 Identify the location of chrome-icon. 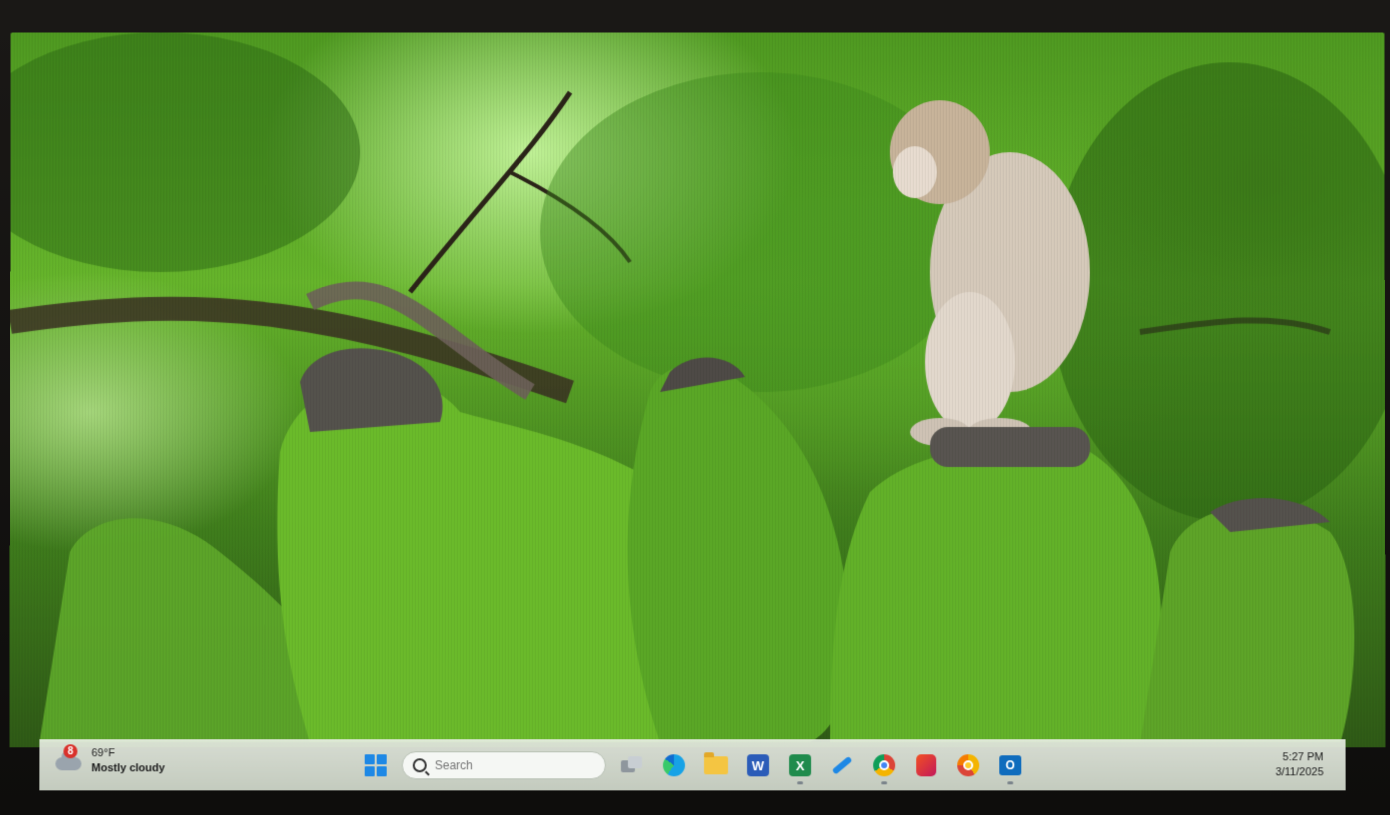
(884, 765).